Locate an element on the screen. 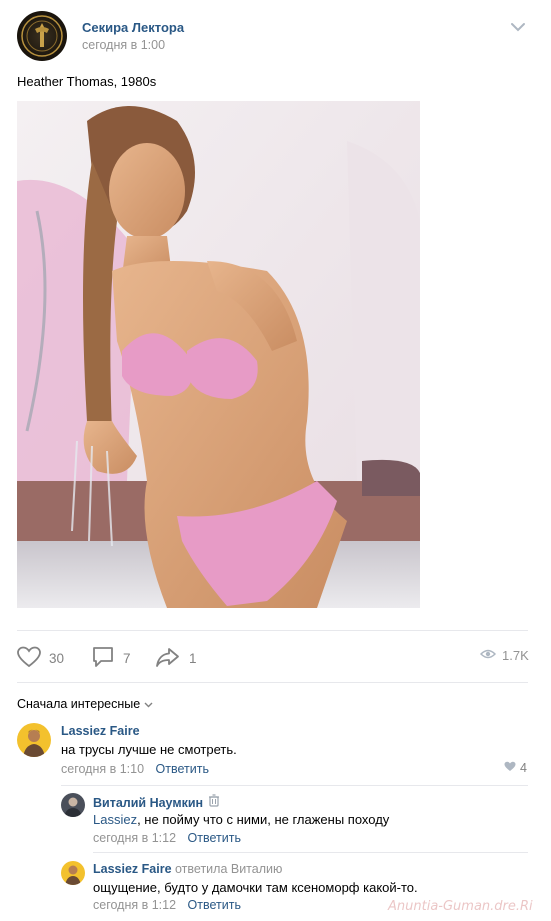 The width and height of the screenshot is (551, 921). post-text: Heather Thomas, 1980s is located at coordinates (87, 81).